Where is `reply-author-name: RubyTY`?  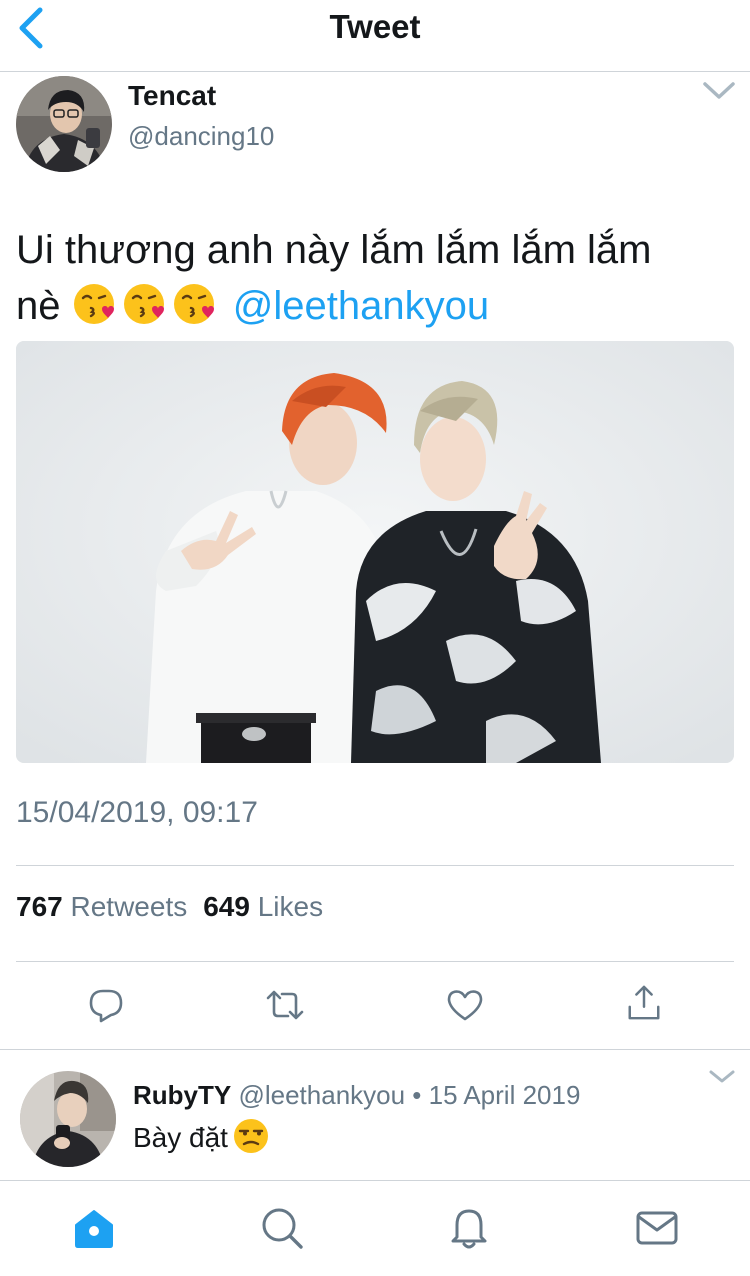
reply-author-name: RubyTY is located at coordinates (182, 1095).